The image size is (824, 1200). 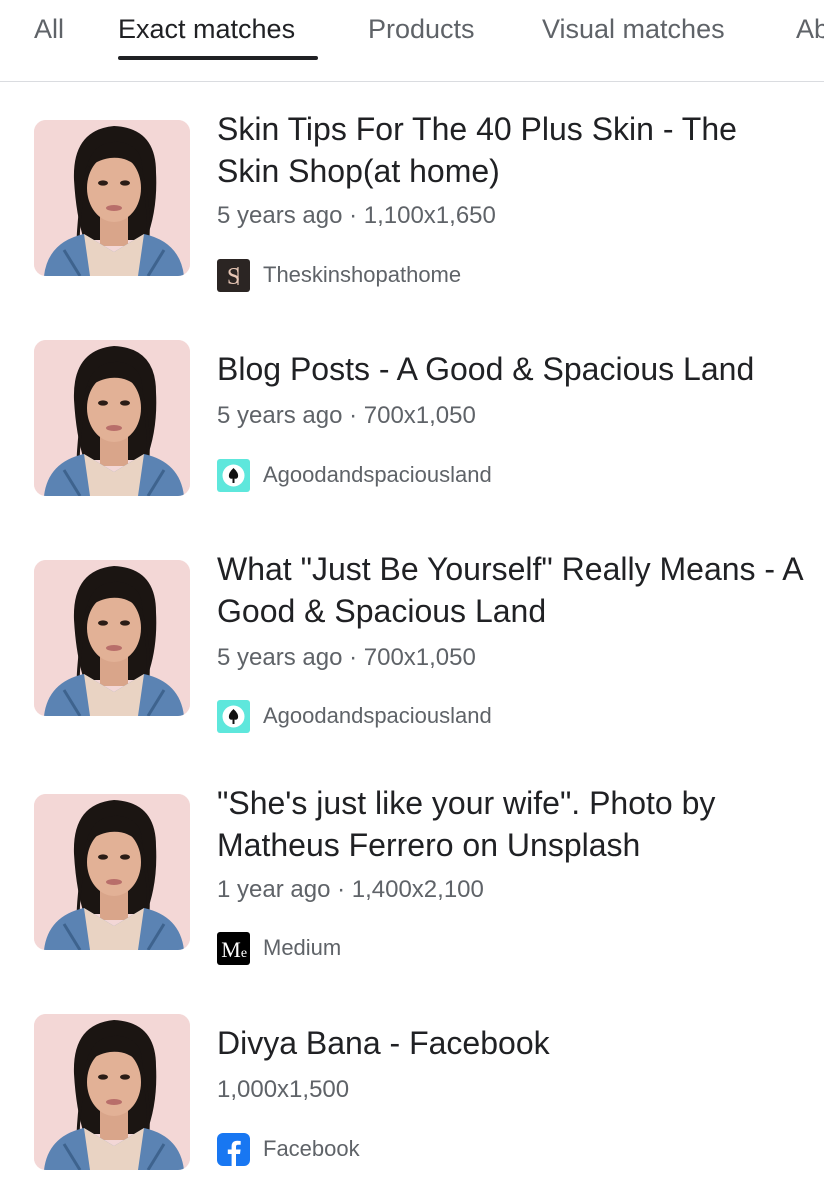 I want to click on source-name: Facebook, so click(x=311, y=1148).